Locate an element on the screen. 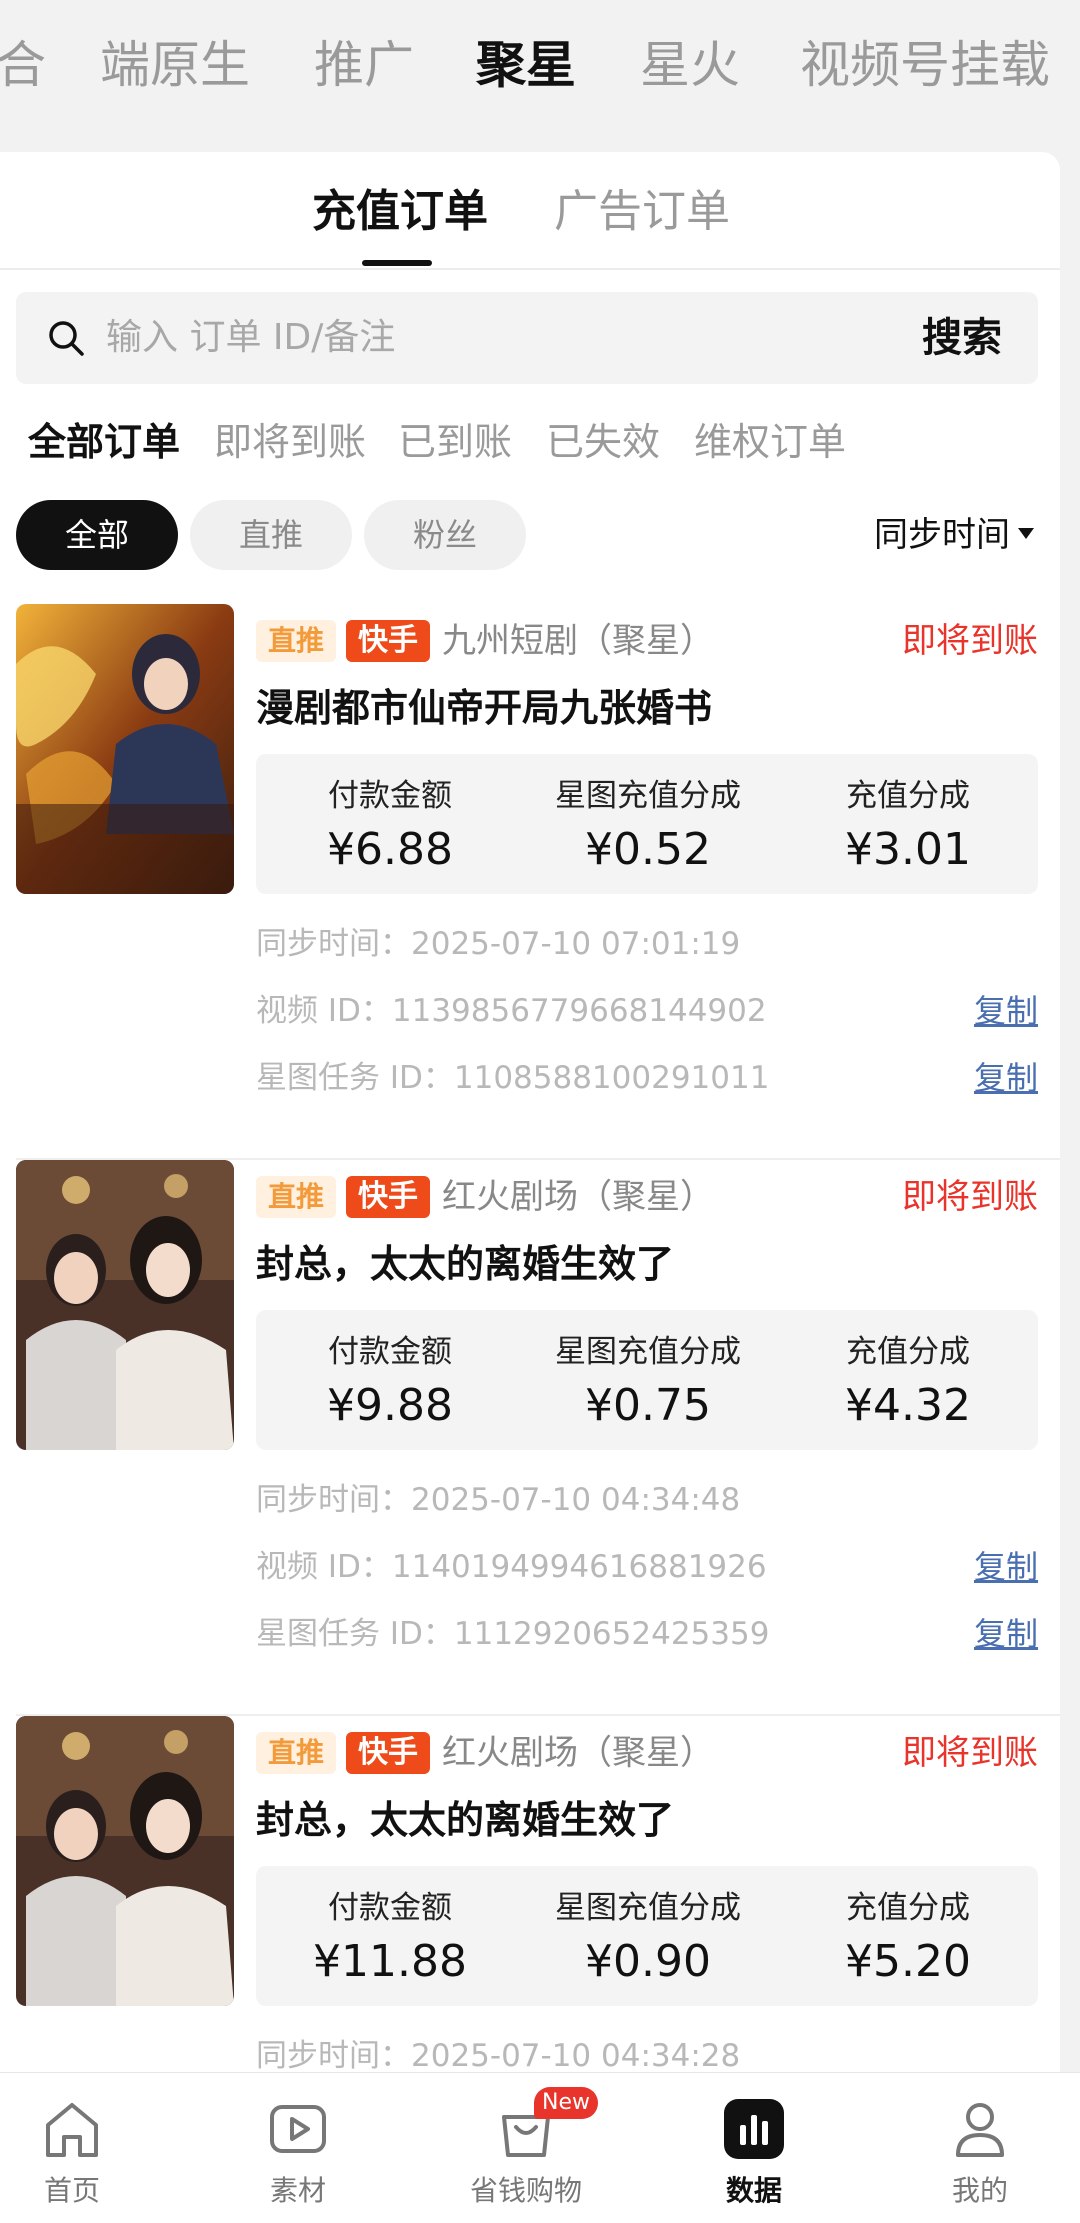  nav-materials-label: 素材 is located at coordinates (297, 2190).